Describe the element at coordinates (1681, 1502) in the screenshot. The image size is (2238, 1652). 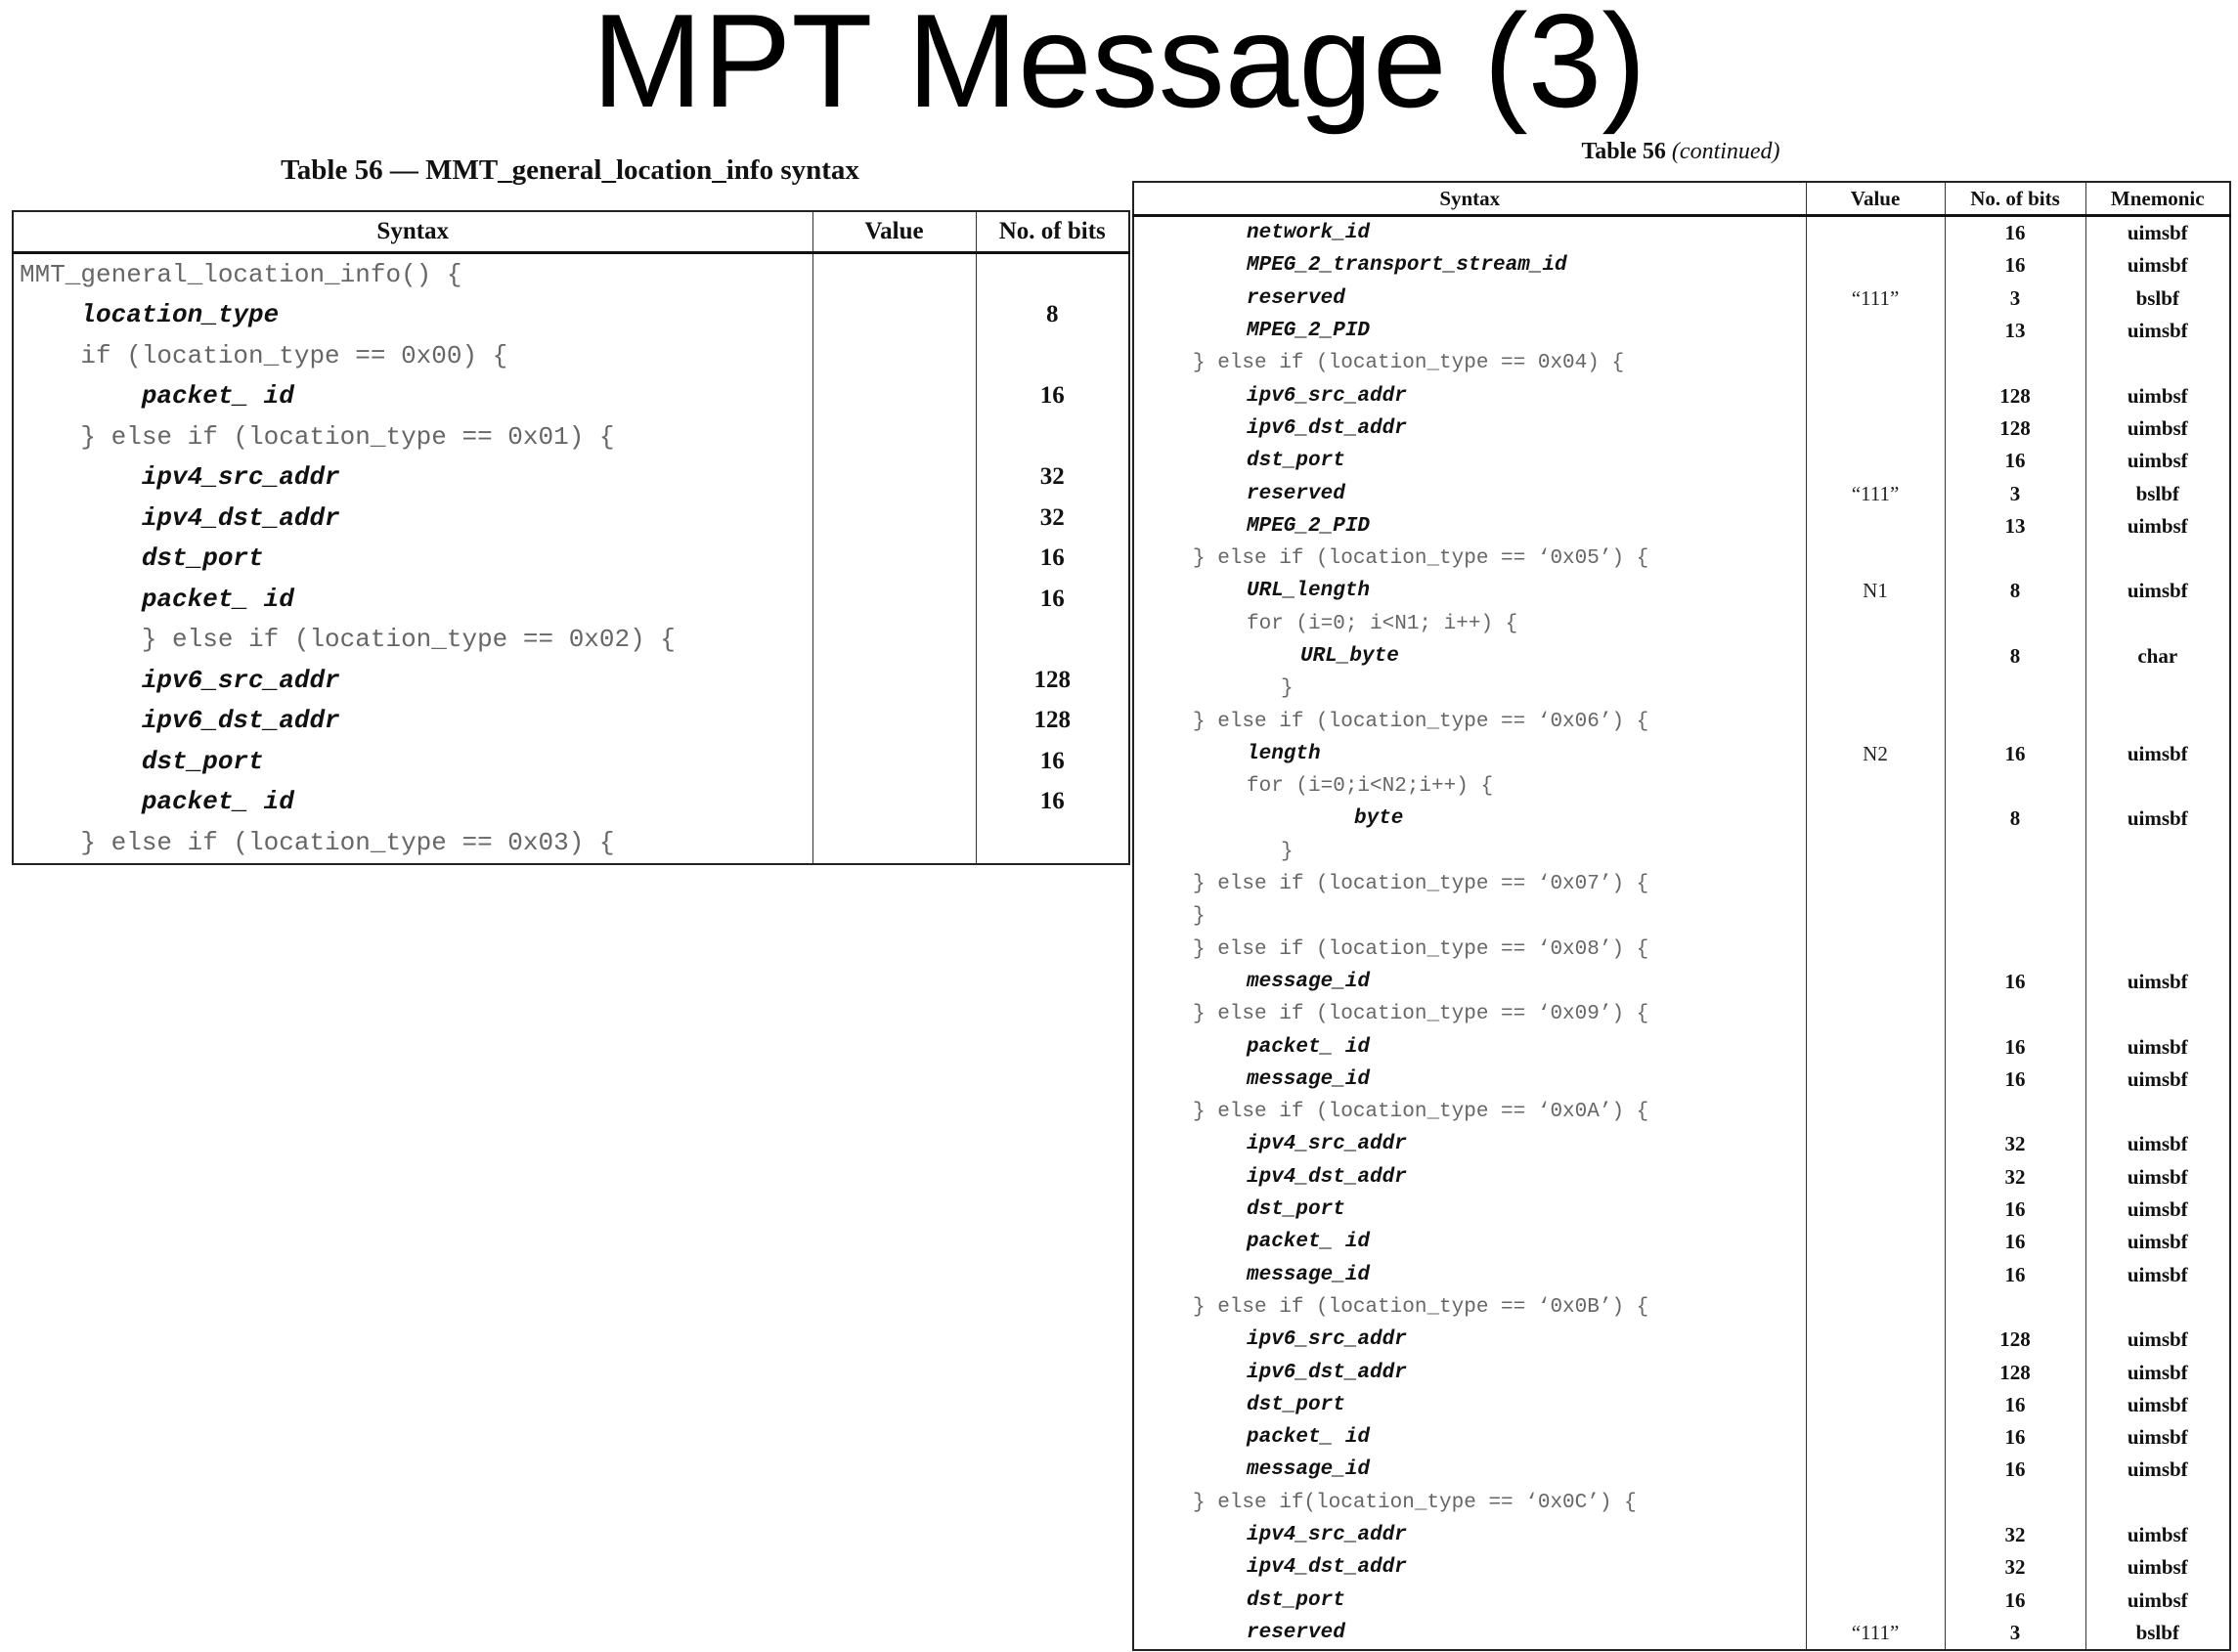
I see `table-row: } else if(location_type == ‘0x0C’) {` at that location.